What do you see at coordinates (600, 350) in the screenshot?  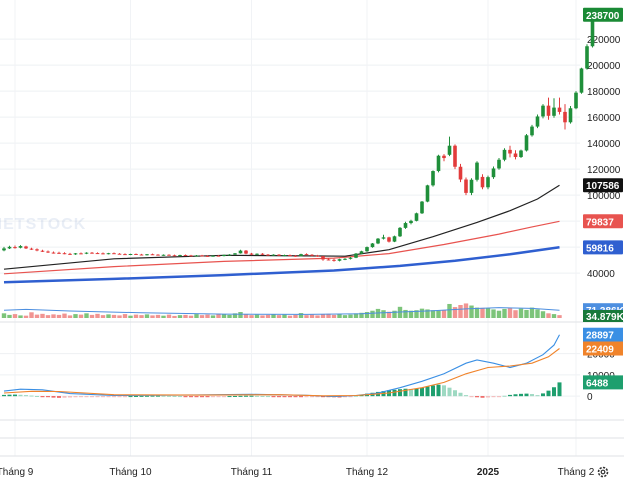 I see `signal-tag: 22409` at bounding box center [600, 350].